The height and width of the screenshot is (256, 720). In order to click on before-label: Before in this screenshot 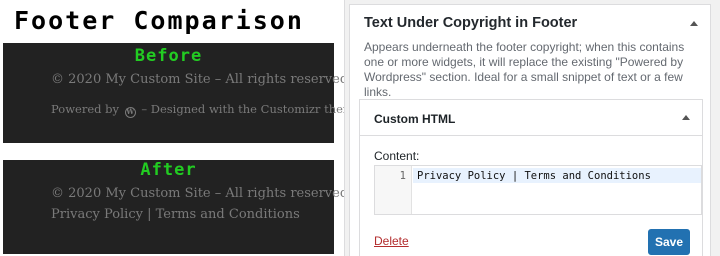, I will do `click(168, 56)`.